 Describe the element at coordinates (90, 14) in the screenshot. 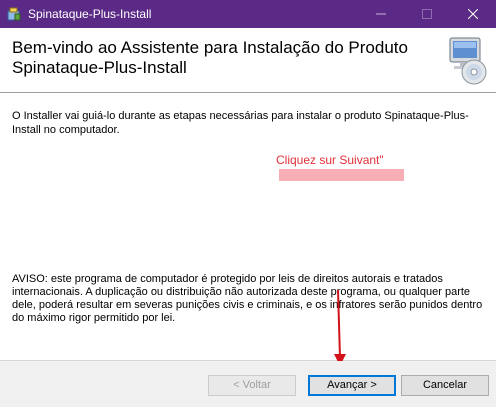

I see `window-title: Spinataque-Plus-Install` at that location.